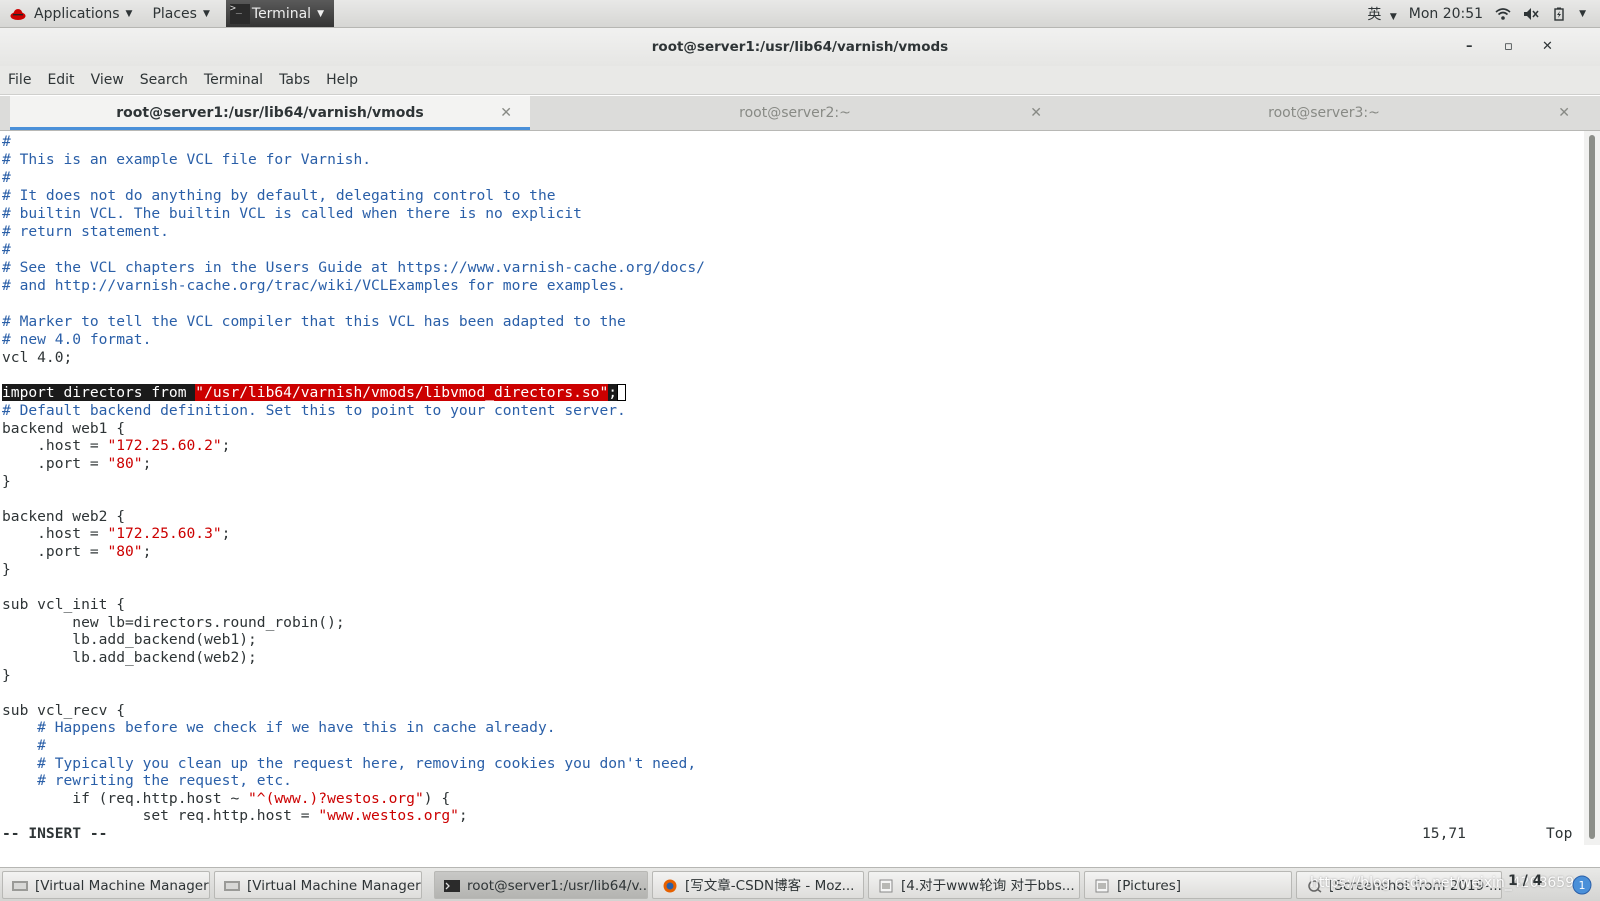 This screenshot has width=1600, height=901. What do you see at coordinates (1508, 47) in the screenshot?
I see `maximize-button: ▫` at bounding box center [1508, 47].